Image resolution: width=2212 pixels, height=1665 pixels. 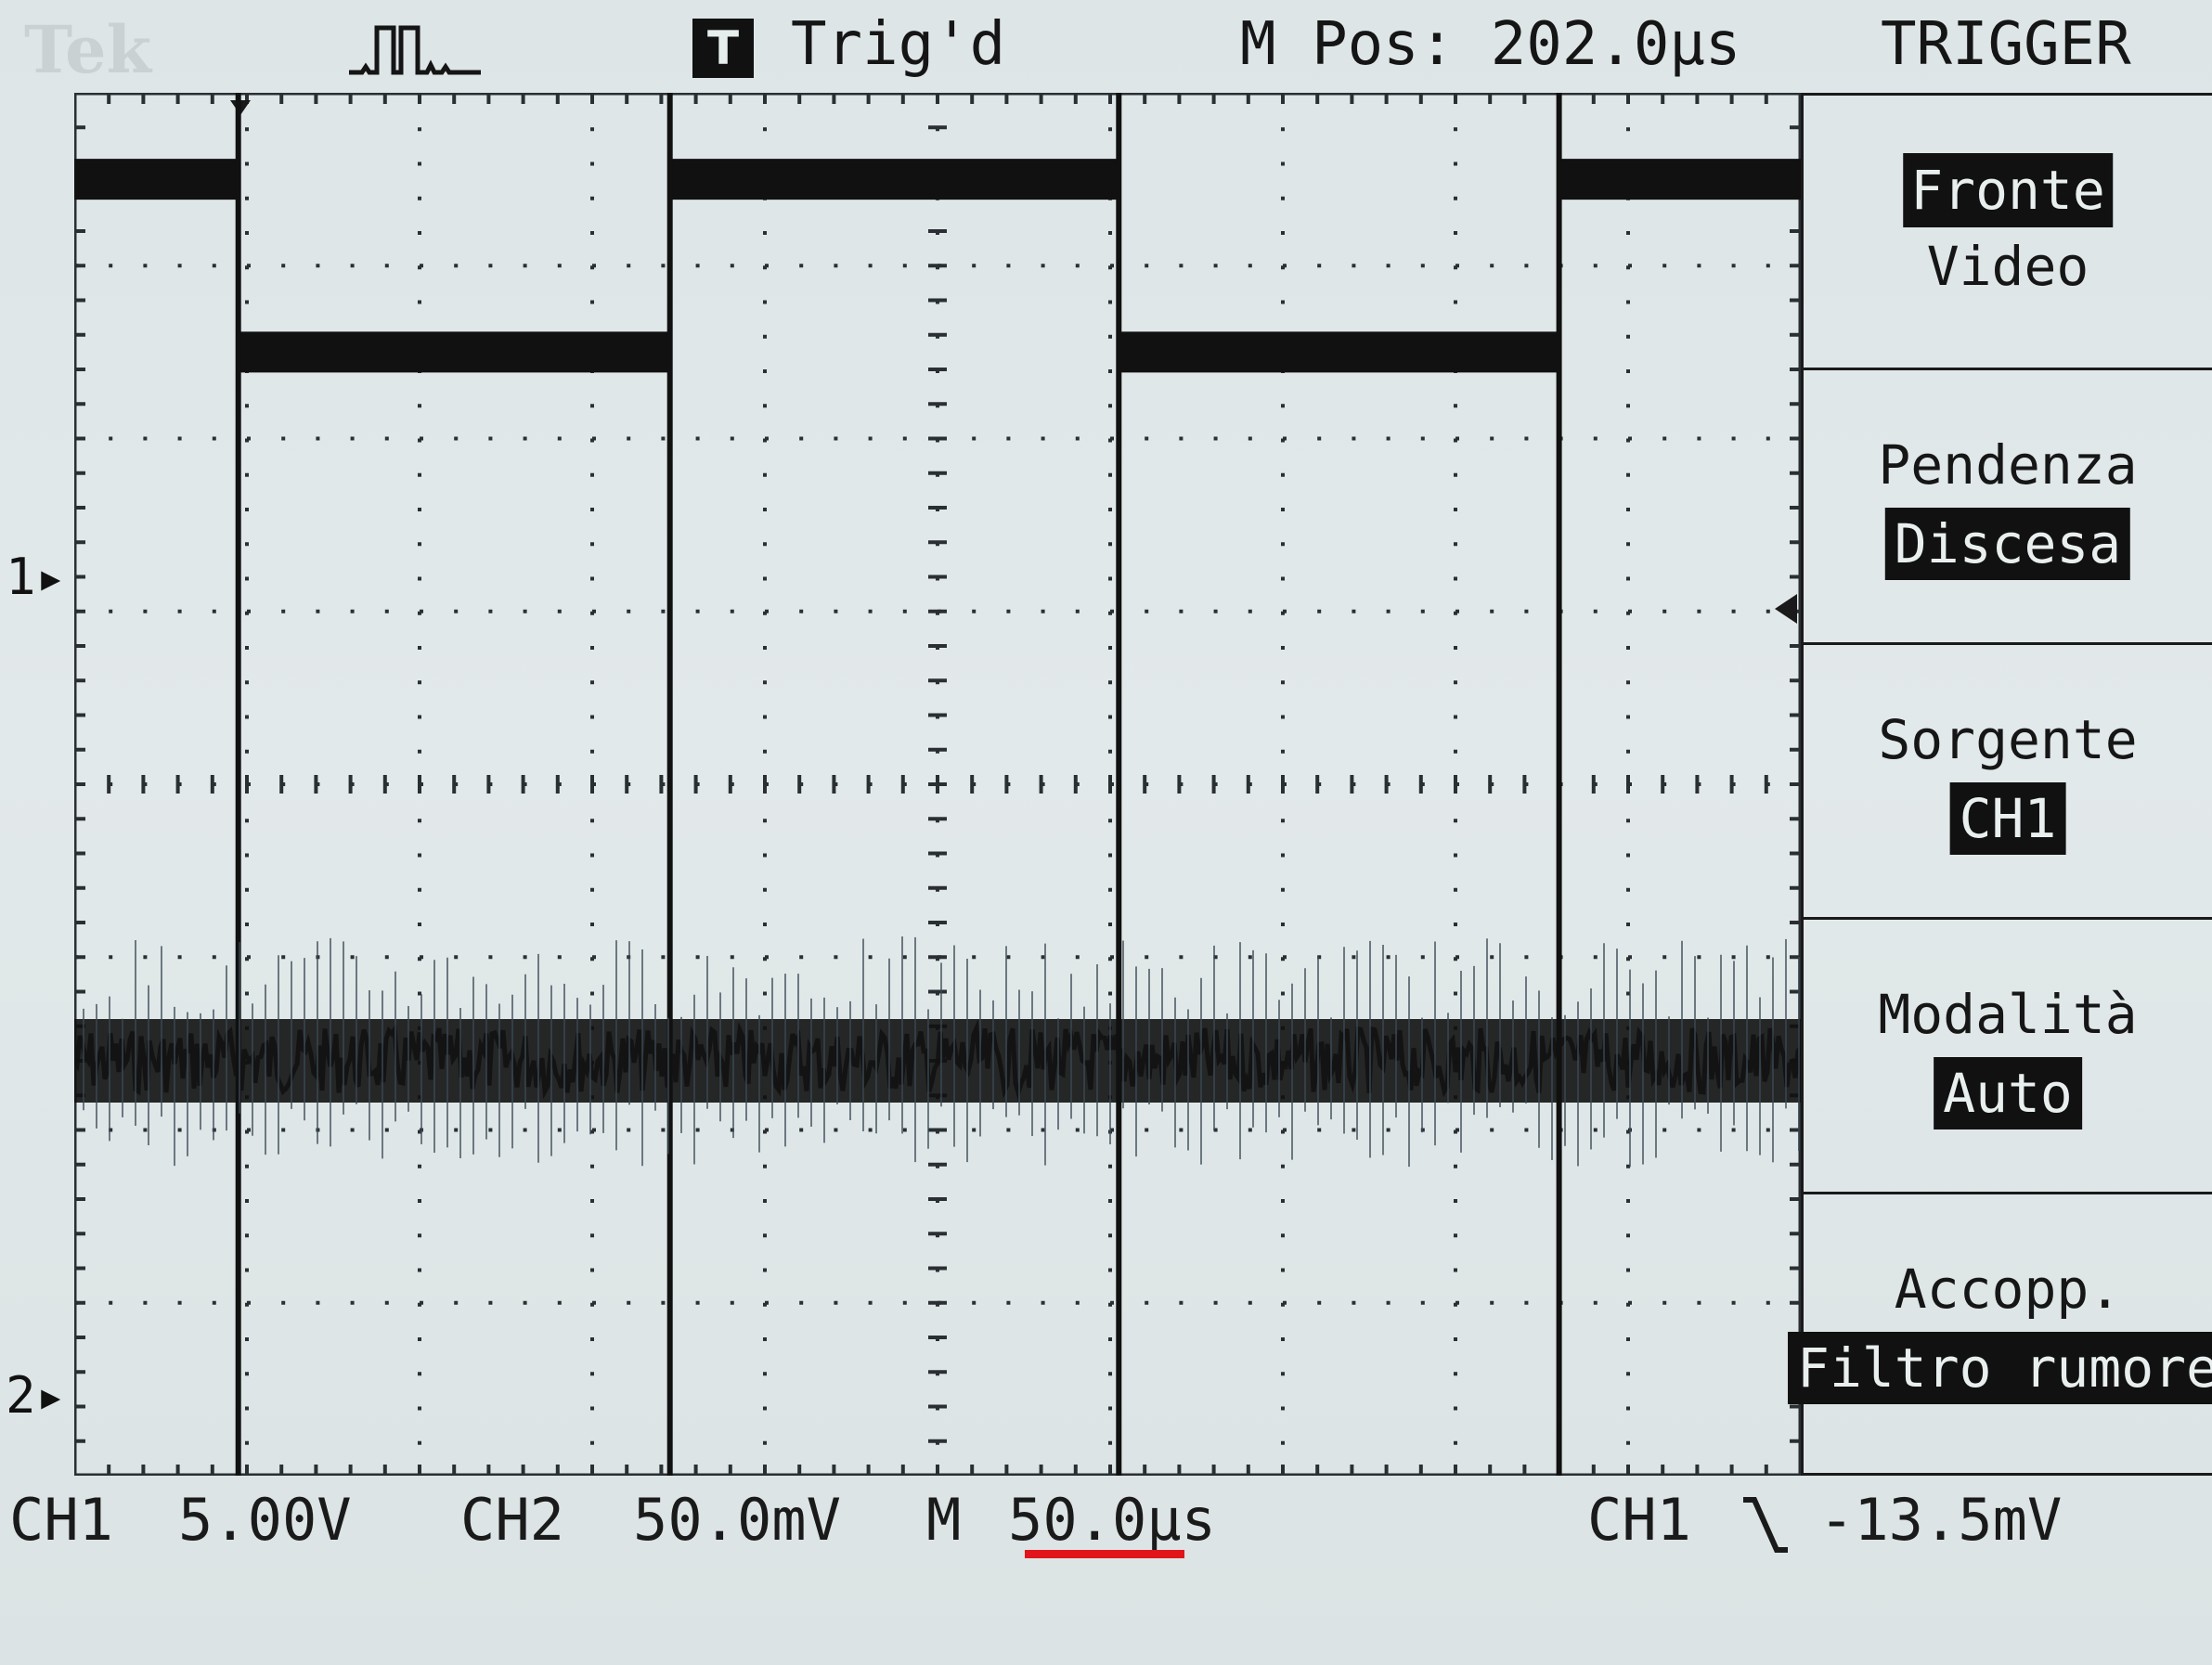 What do you see at coordinates (2008, 1054) in the screenshot?
I see `menu-item-mode: Modalità Auto` at bounding box center [2008, 1054].